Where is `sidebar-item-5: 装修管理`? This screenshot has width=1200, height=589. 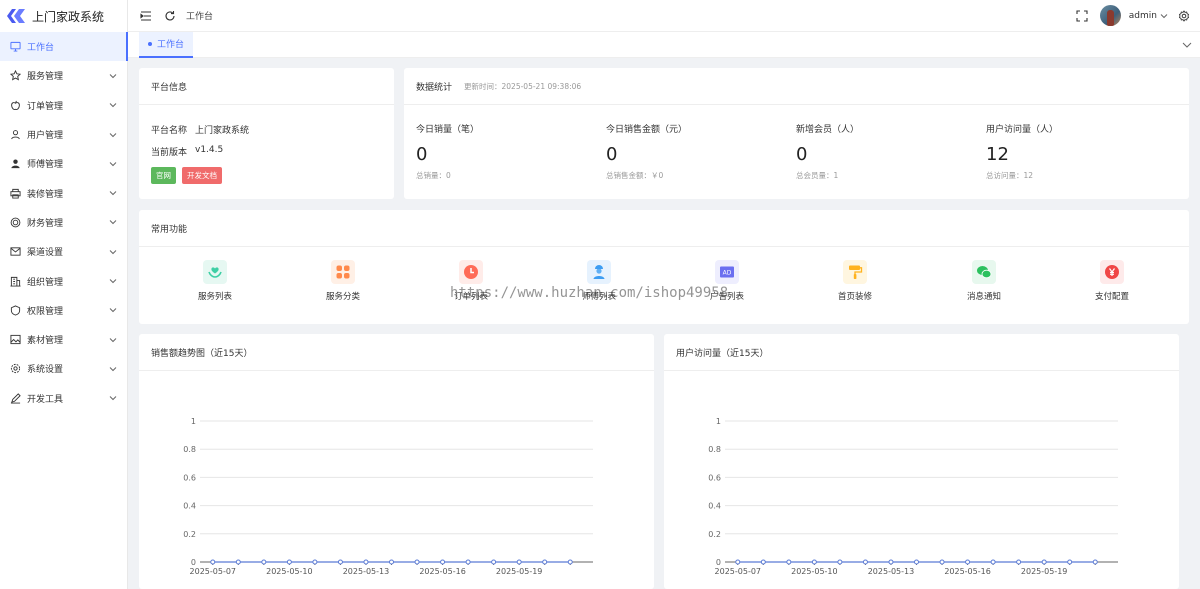
sidebar-item-5: 装修管理 is located at coordinates (63, 192).